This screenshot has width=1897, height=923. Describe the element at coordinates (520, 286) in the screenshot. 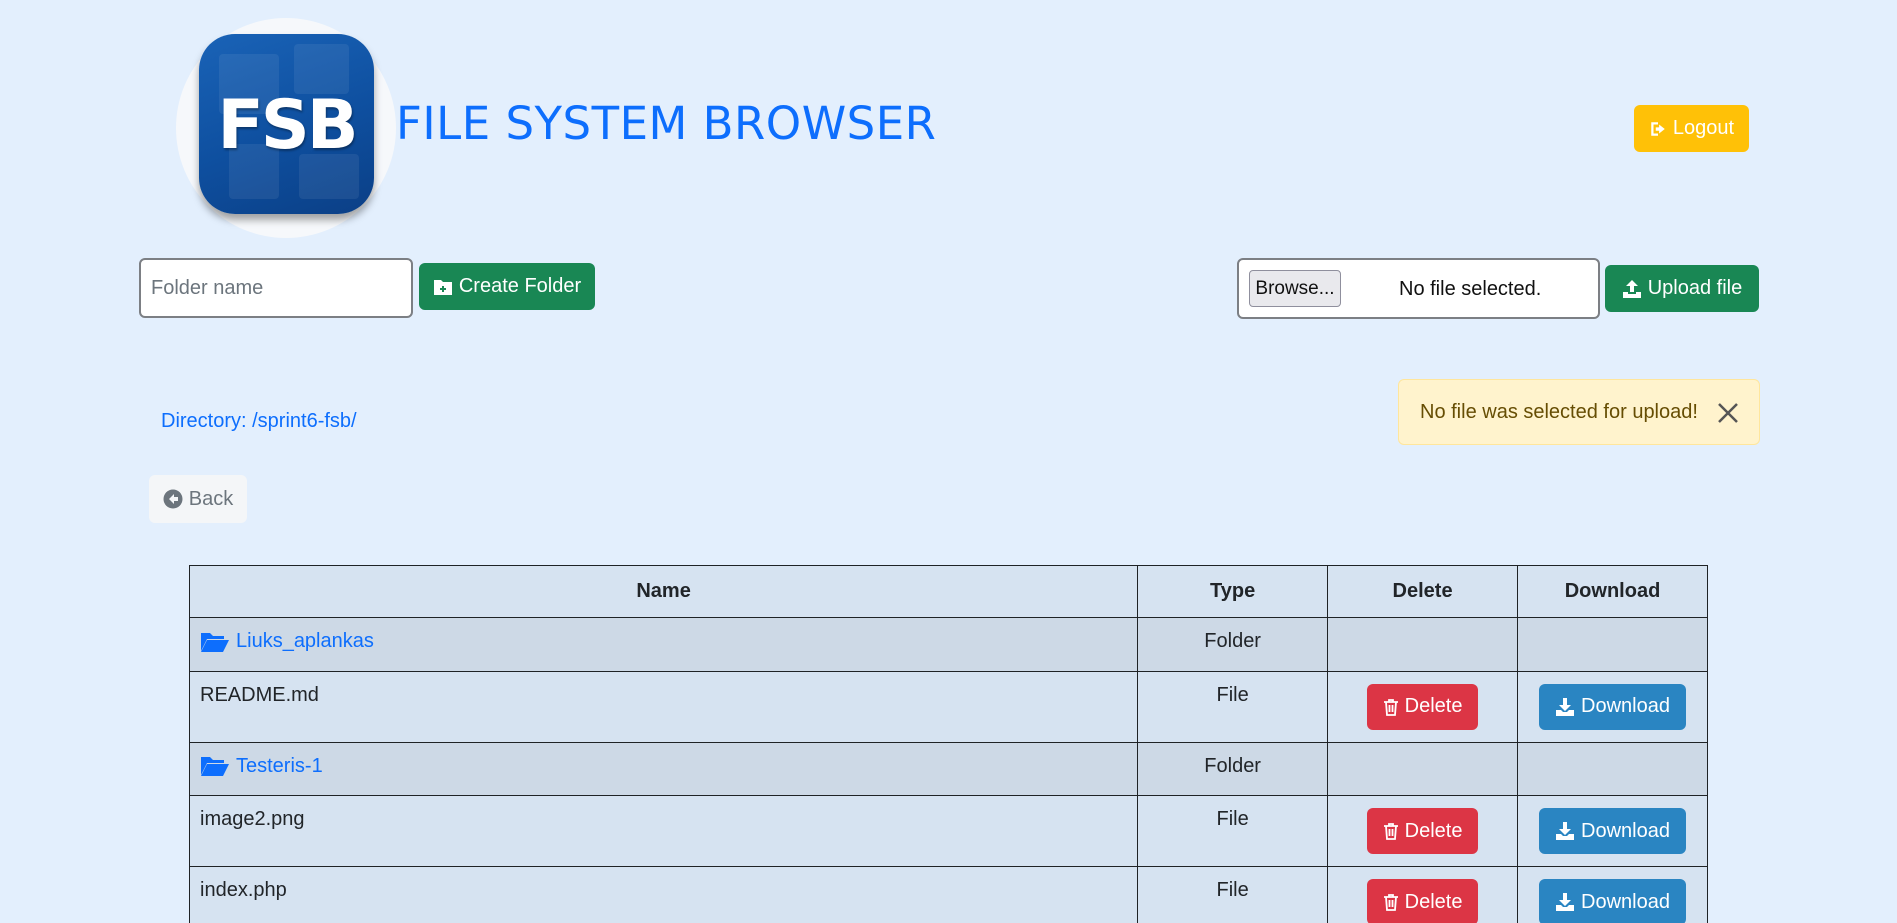

I see `create-folder-label: Create Folder` at that location.